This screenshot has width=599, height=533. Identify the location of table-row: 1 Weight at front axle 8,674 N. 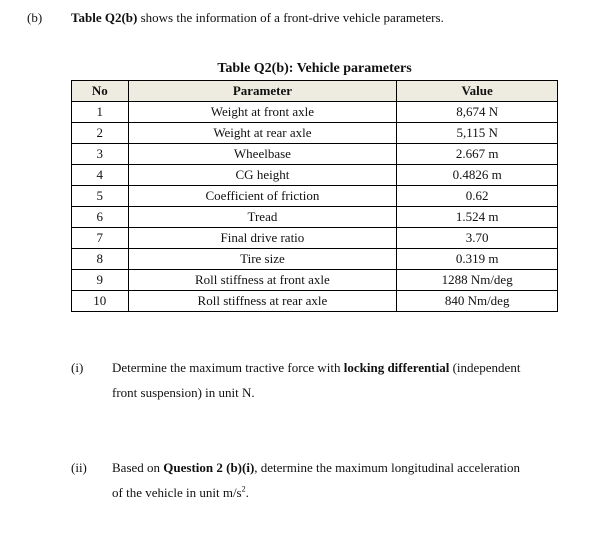
(314, 112).